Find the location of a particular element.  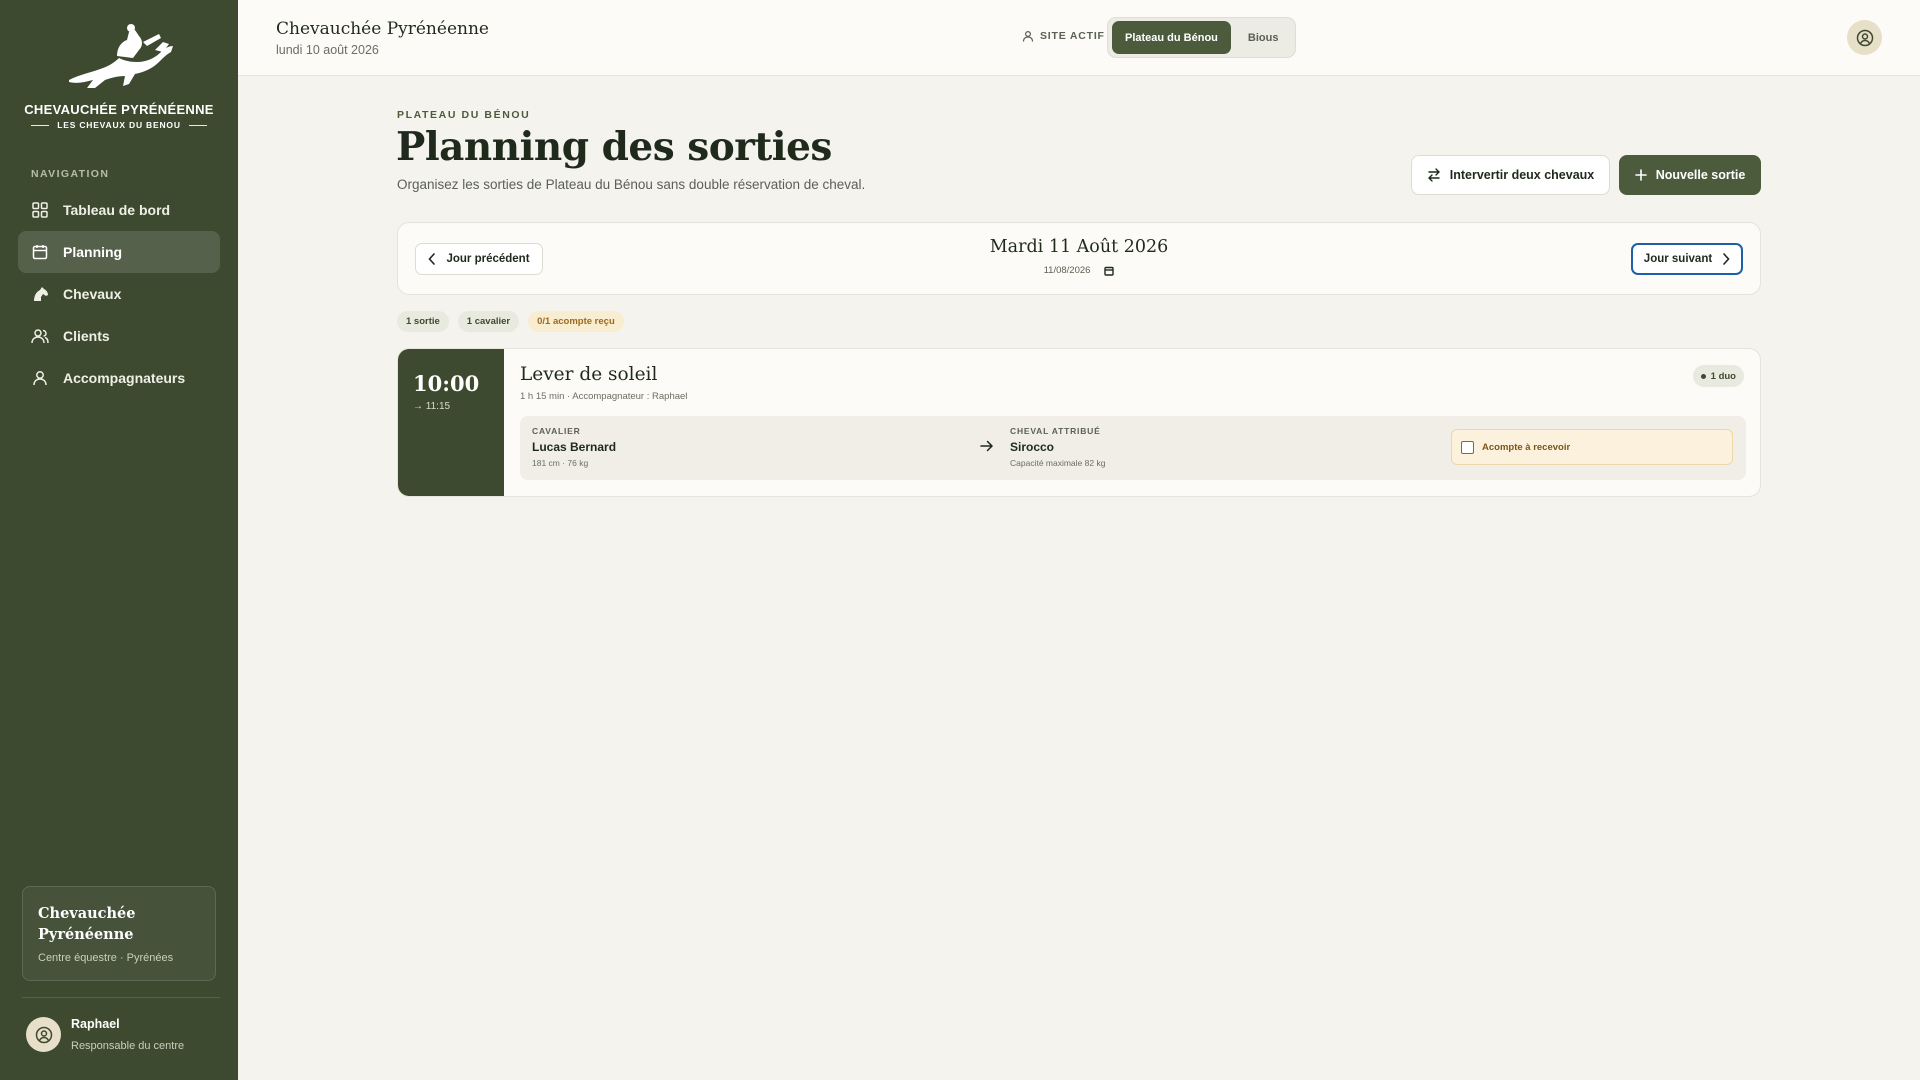

duo-count-badge: 1 duo is located at coordinates (1718, 376).